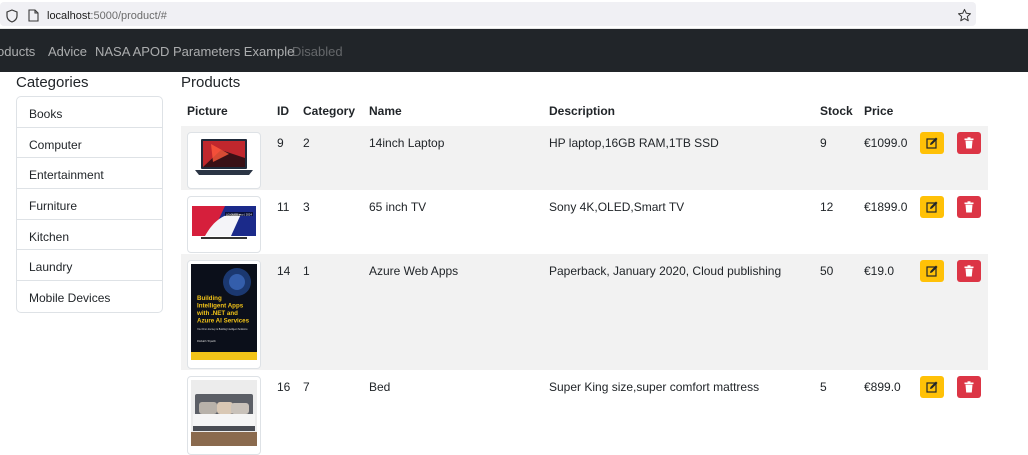  I want to click on cell-stock: 12, so click(827, 207).